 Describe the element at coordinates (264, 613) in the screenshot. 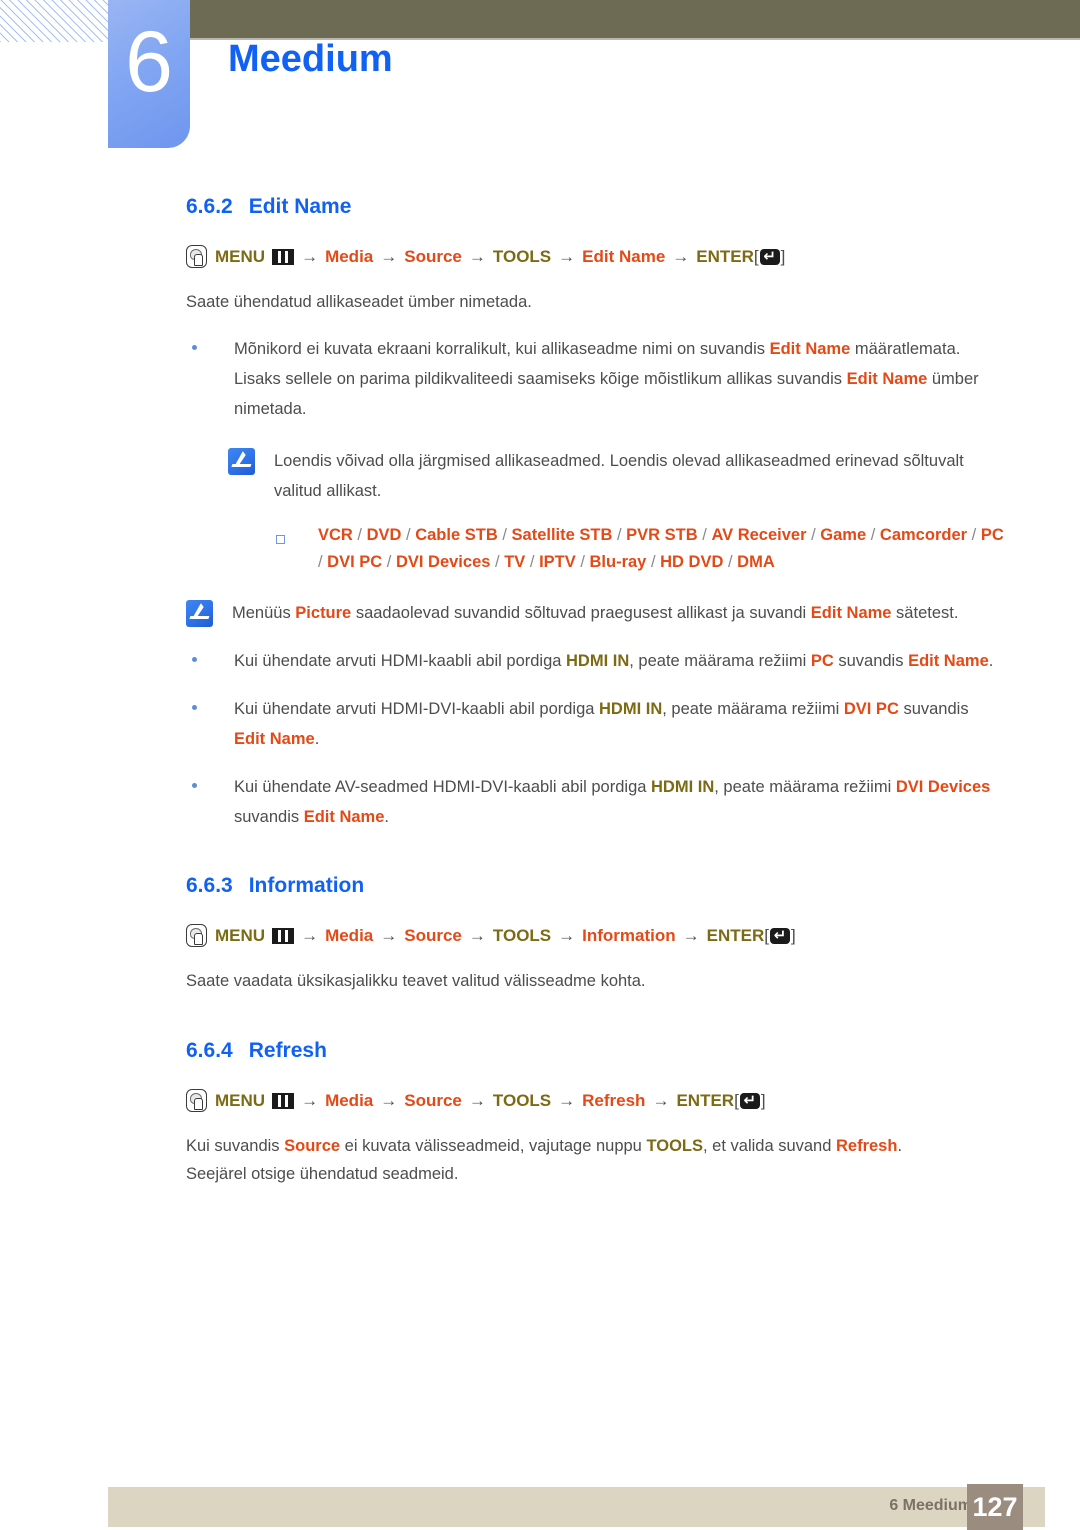

I see `note-text-part: Menüüs` at that location.